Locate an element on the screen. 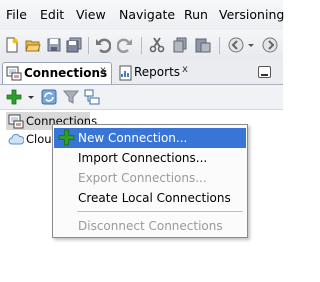  add-icon is located at coordinates (14, 97).